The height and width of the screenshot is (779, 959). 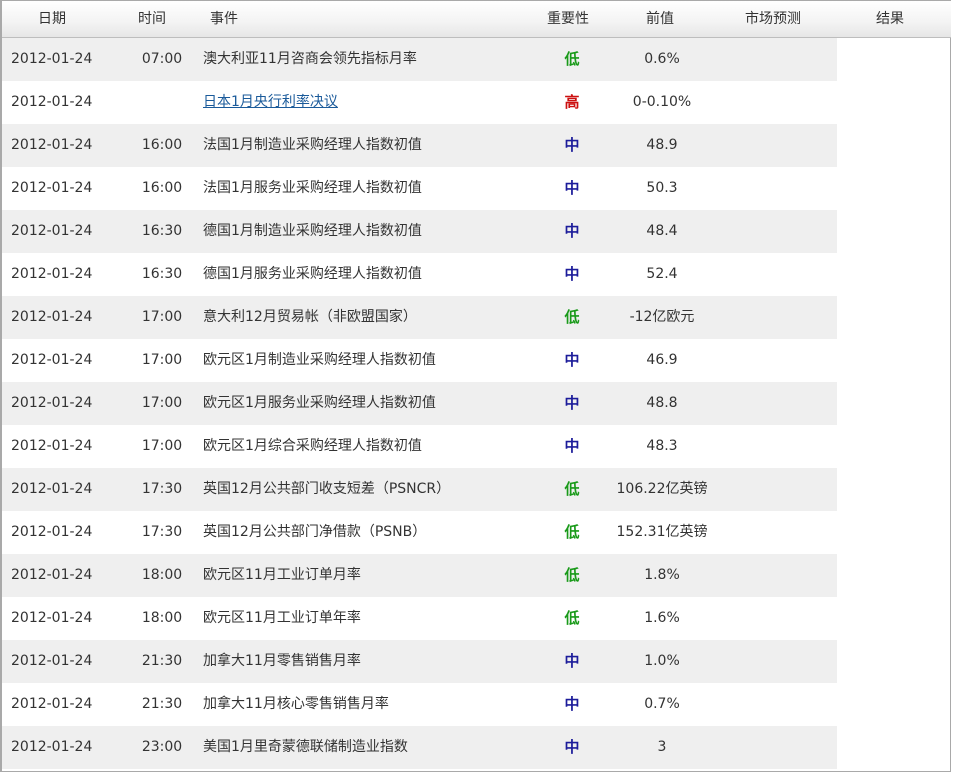 I want to click on row-event: 加拿大11月零售销售月率, so click(x=282, y=661).